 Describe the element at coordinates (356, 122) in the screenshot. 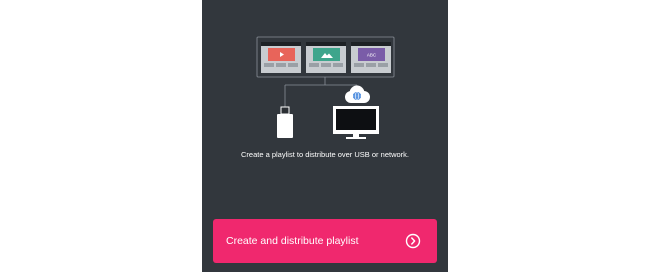

I see `monitor-icon` at that location.